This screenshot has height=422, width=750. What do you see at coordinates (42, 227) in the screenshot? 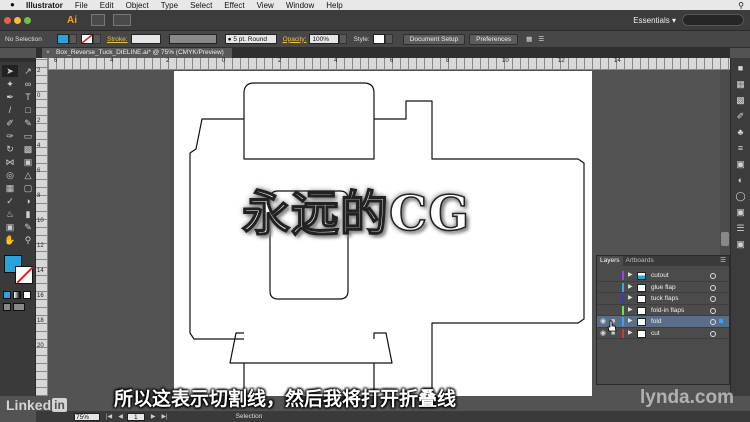
I see `vertical-ruler: 2 0 2 4 6 8 10 12 14 16 18 20` at bounding box center [42, 227].